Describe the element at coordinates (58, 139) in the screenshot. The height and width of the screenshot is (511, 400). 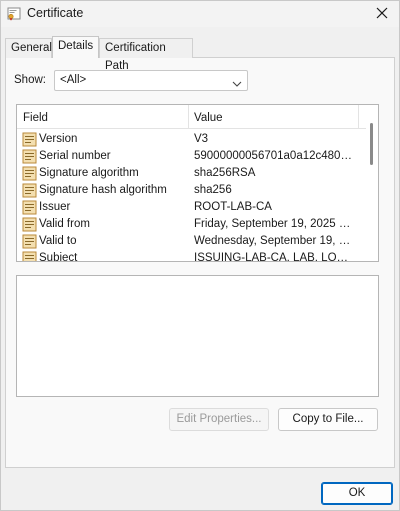
I see `field-name: Version` at that location.